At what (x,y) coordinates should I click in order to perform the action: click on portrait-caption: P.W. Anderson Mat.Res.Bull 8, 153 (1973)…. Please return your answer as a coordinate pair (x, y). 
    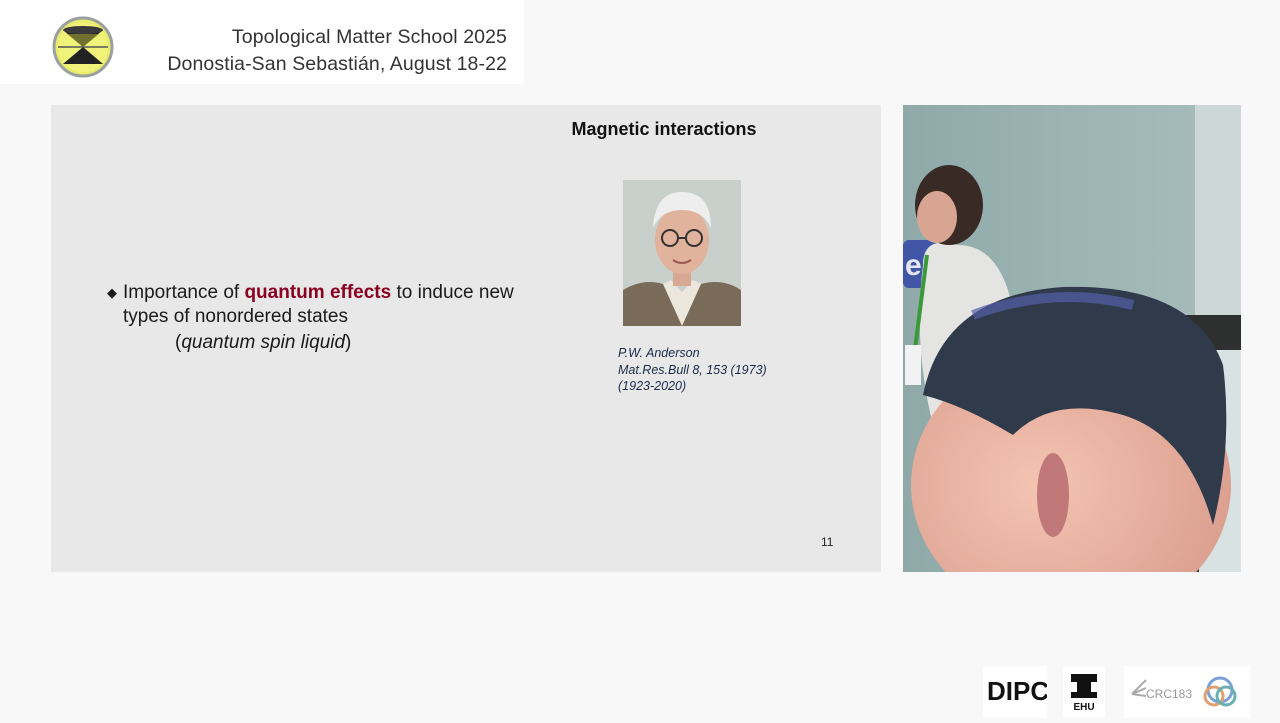
    Looking at the image, I should click on (692, 370).